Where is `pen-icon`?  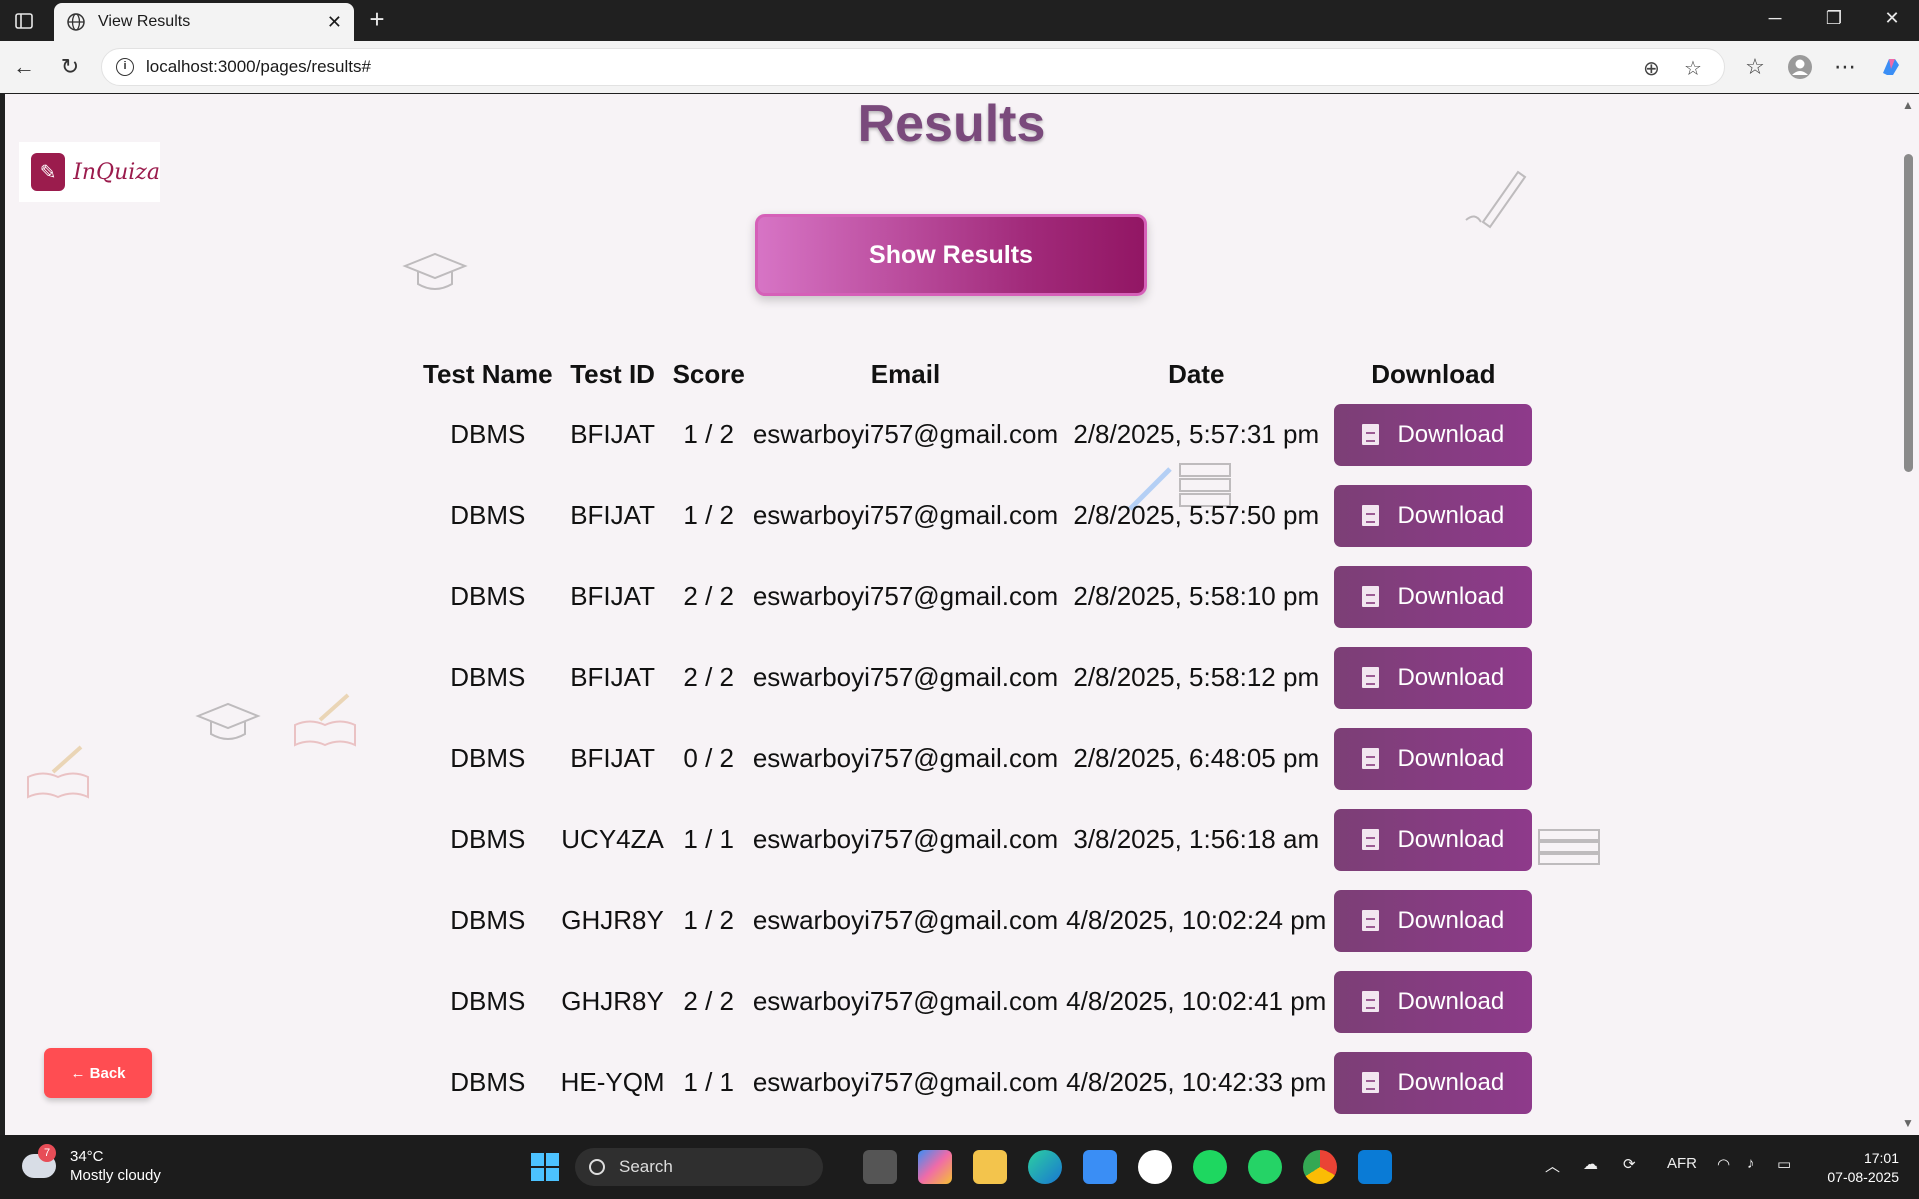
pen-icon is located at coordinates (1496, 199).